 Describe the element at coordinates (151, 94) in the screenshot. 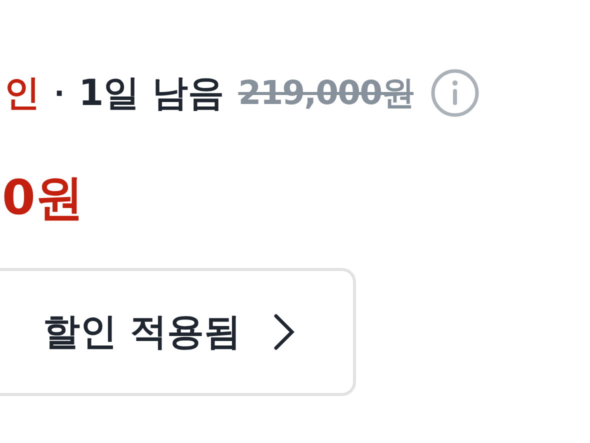

I see `time-left: 1일 남음` at that location.